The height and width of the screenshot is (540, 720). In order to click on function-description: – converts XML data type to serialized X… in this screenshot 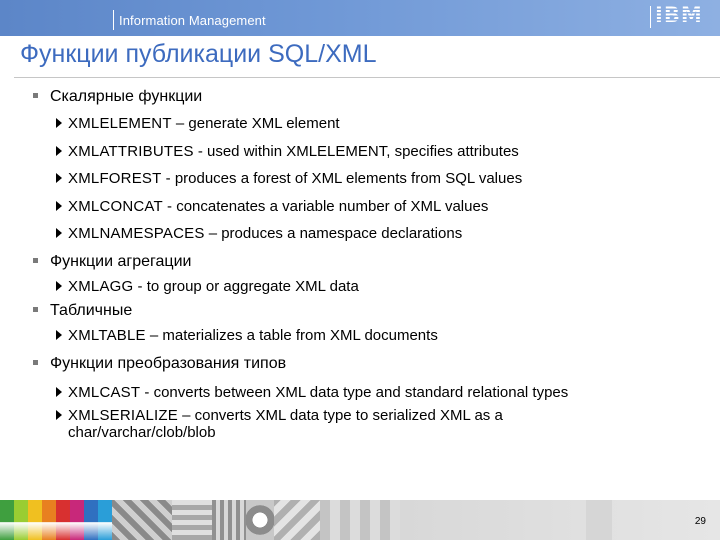, I will do `click(340, 415)`.